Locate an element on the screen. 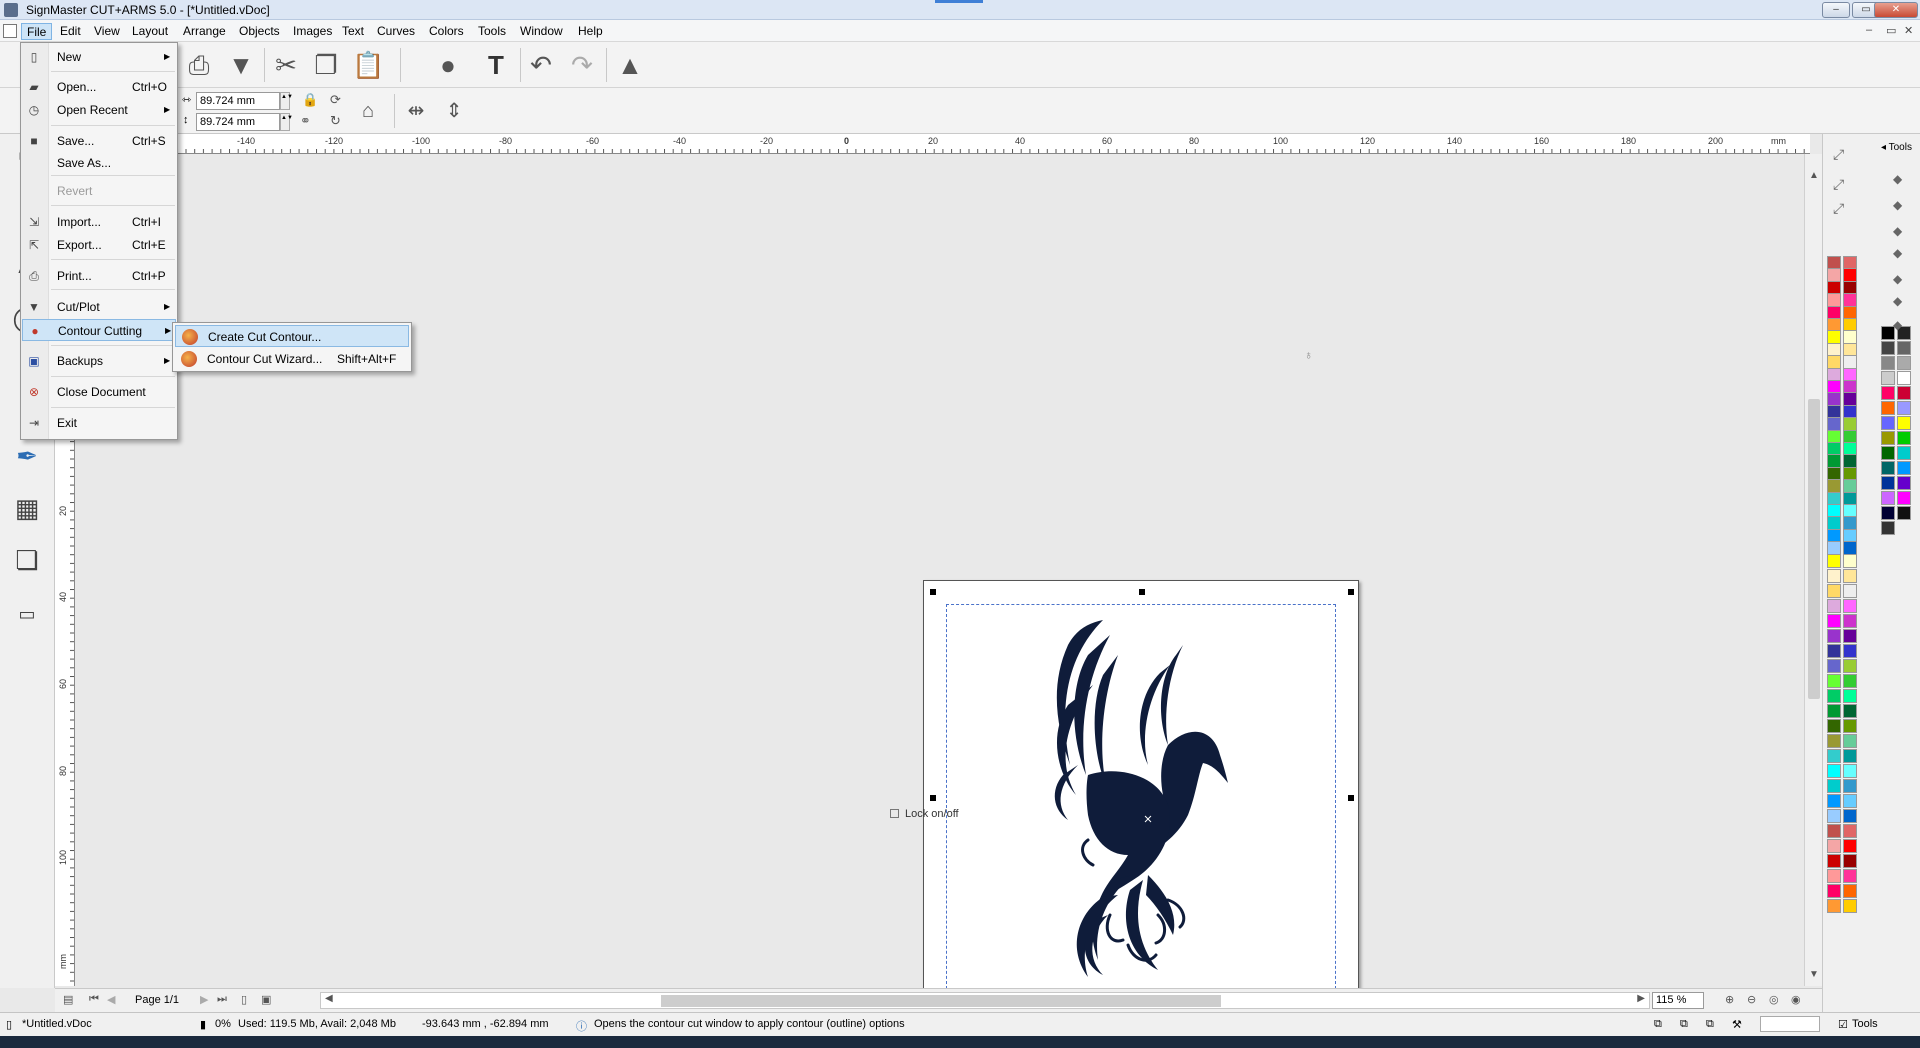 The width and height of the screenshot is (1920, 1048). page-setup-icon: ▤ is located at coordinates (68, 999).